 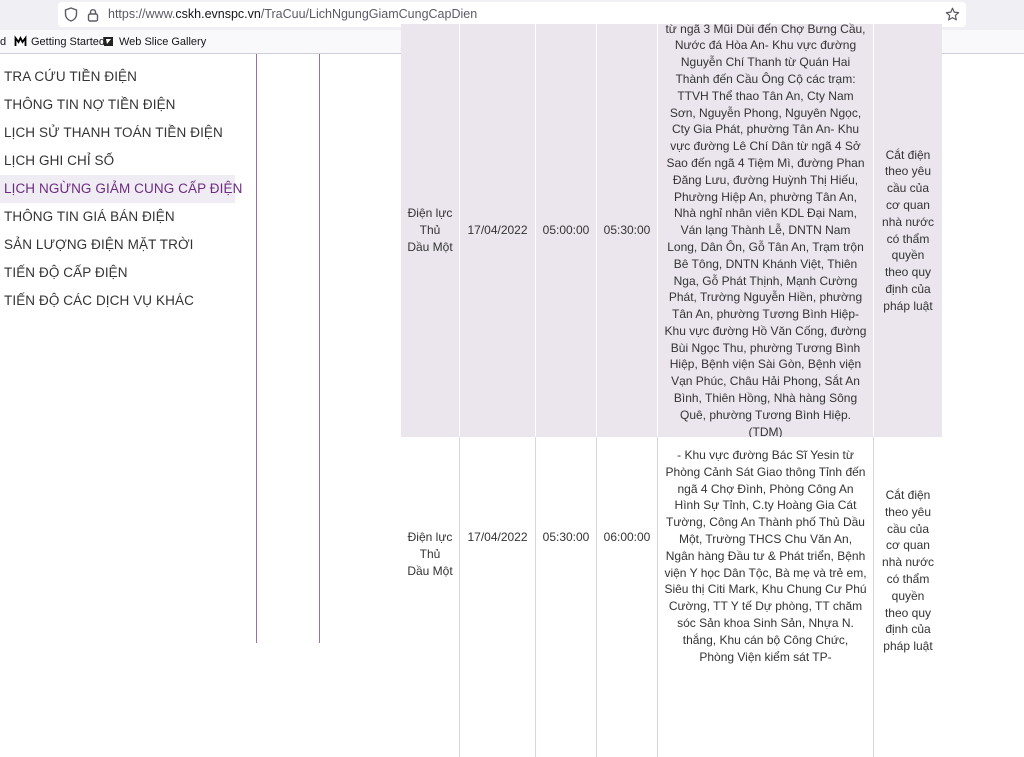 What do you see at coordinates (626, 597) in the screenshot?
I see `cell-time-to: 06:00:00` at bounding box center [626, 597].